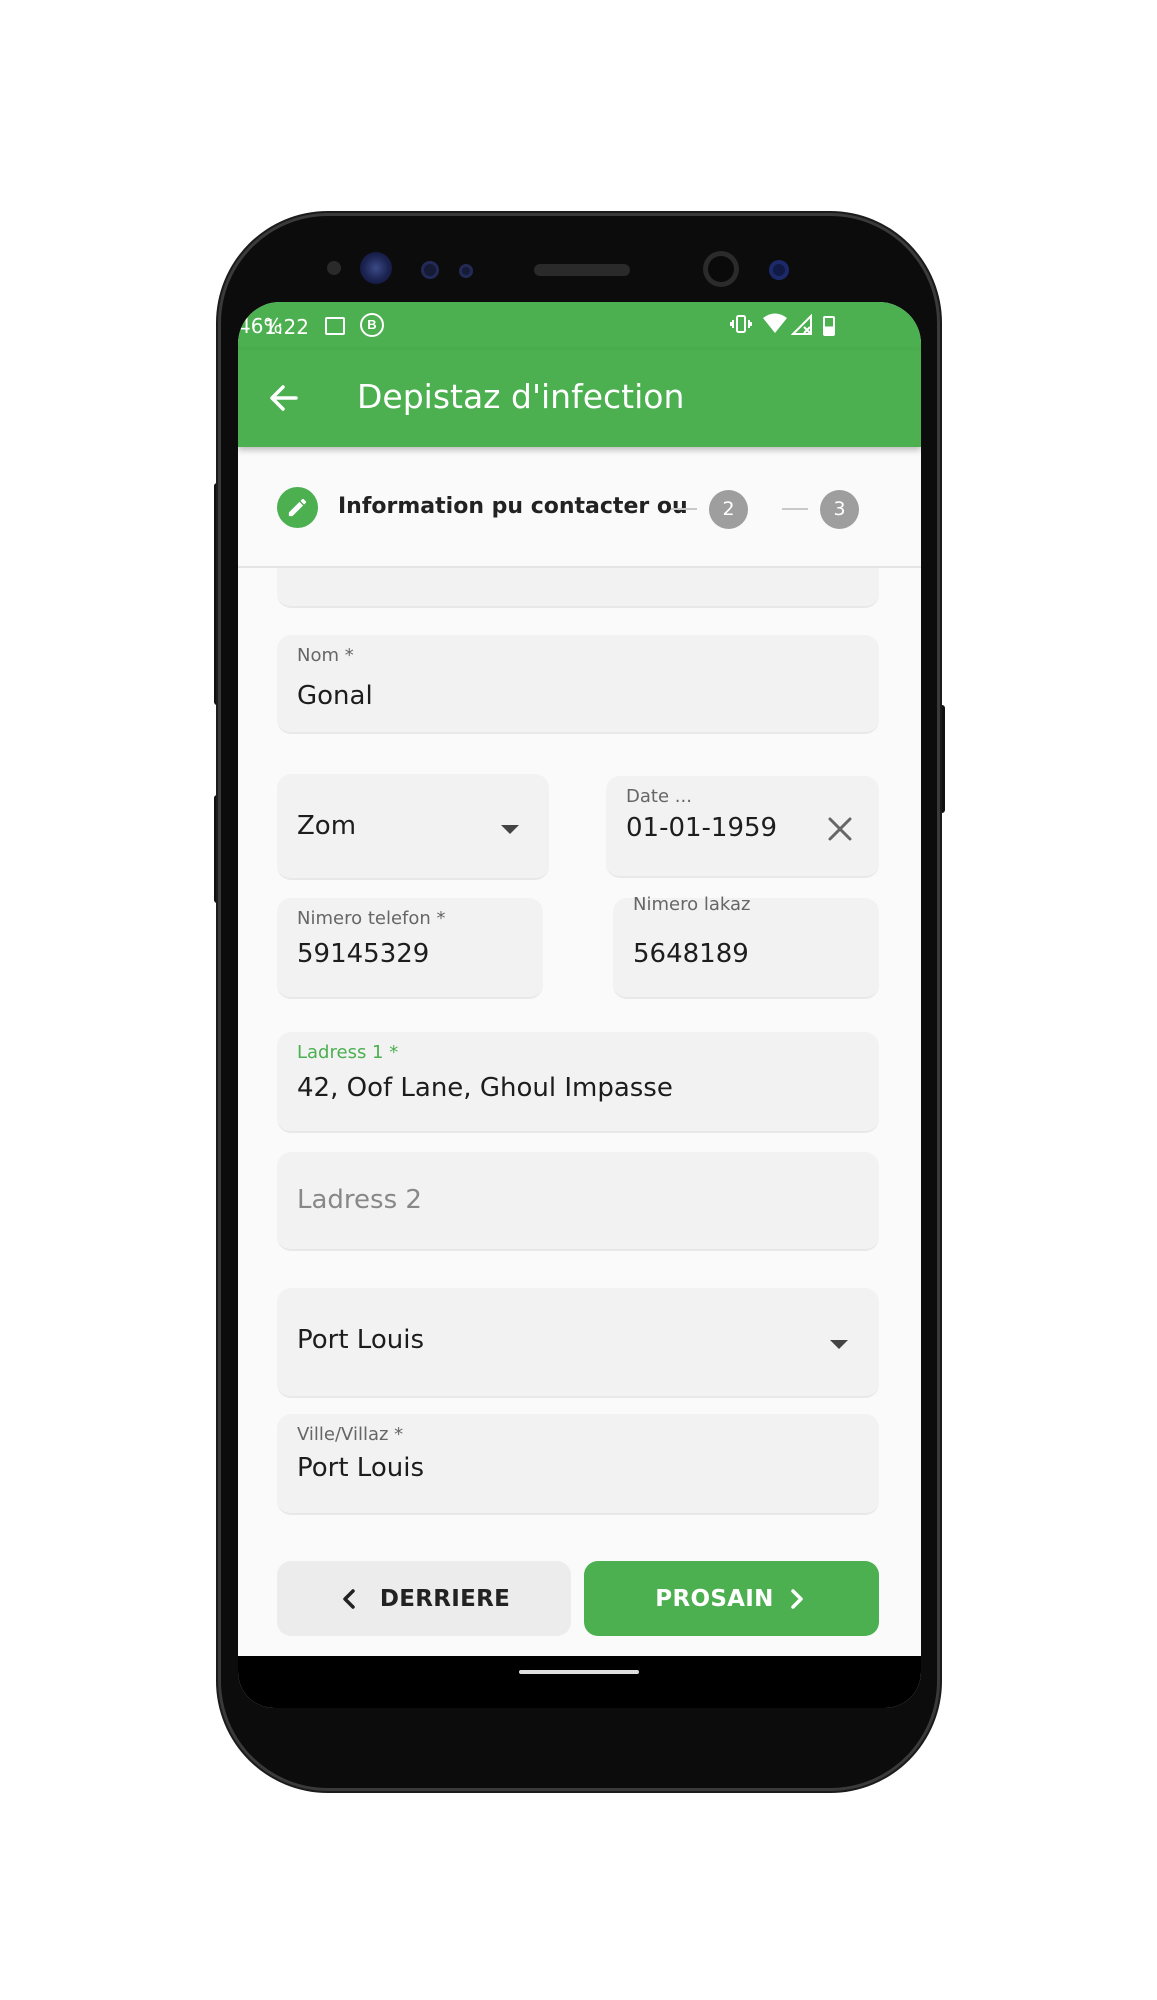 This screenshot has height=2000, width=1157. Describe the element at coordinates (349, 1598) in the screenshot. I see `chevron-left-icon` at that location.